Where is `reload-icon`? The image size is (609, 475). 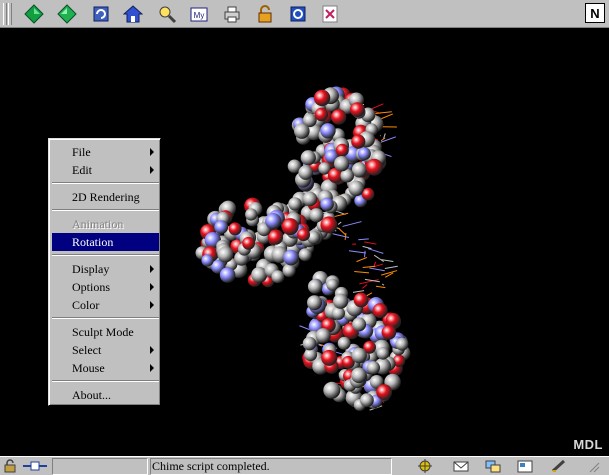 reload-icon is located at coordinates (101, 14).